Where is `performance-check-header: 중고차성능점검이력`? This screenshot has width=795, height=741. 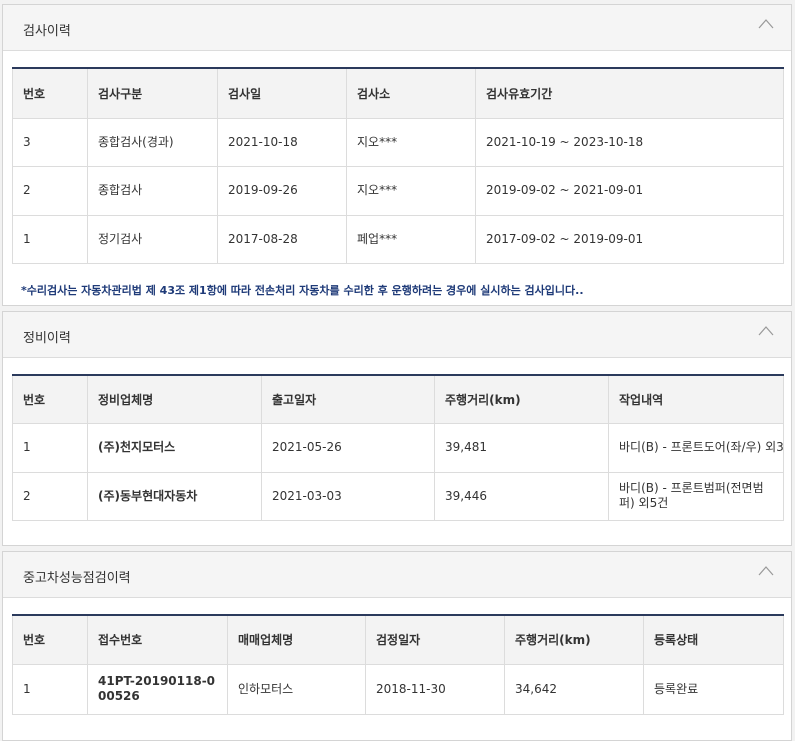
performance-check-header: 중고차성능점검이력 is located at coordinates (397, 575).